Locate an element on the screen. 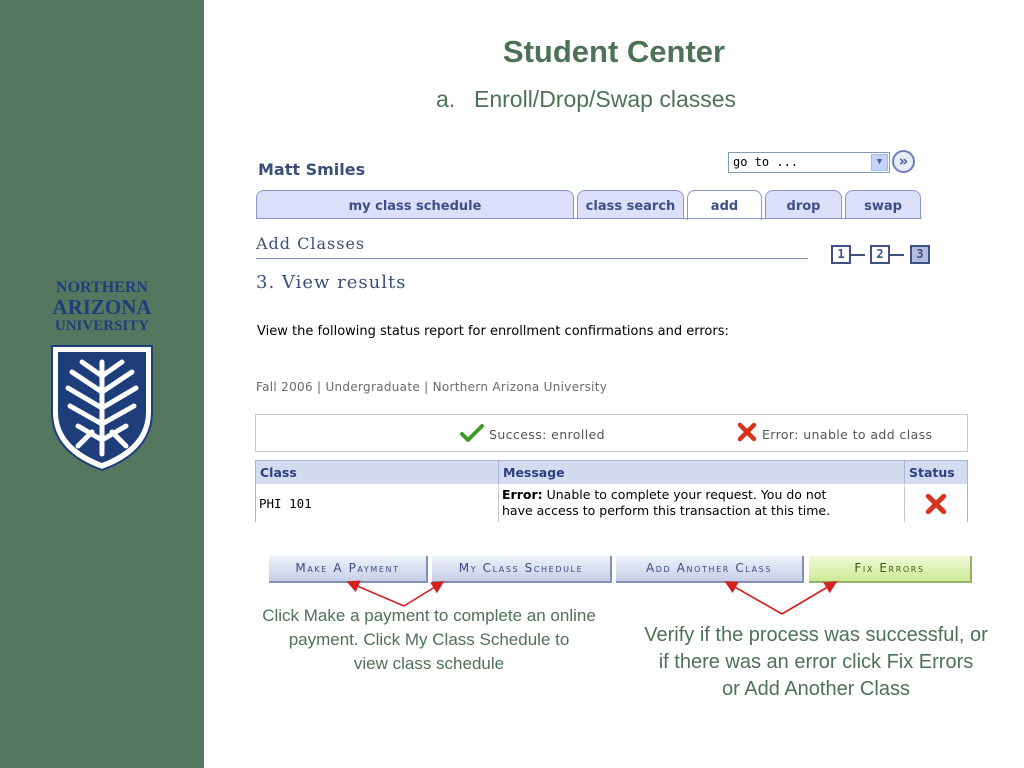 The width and height of the screenshot is (1024, 768). callout-right-line-2: if there was an error click Fix Errors is located at coordinates (816, 662).